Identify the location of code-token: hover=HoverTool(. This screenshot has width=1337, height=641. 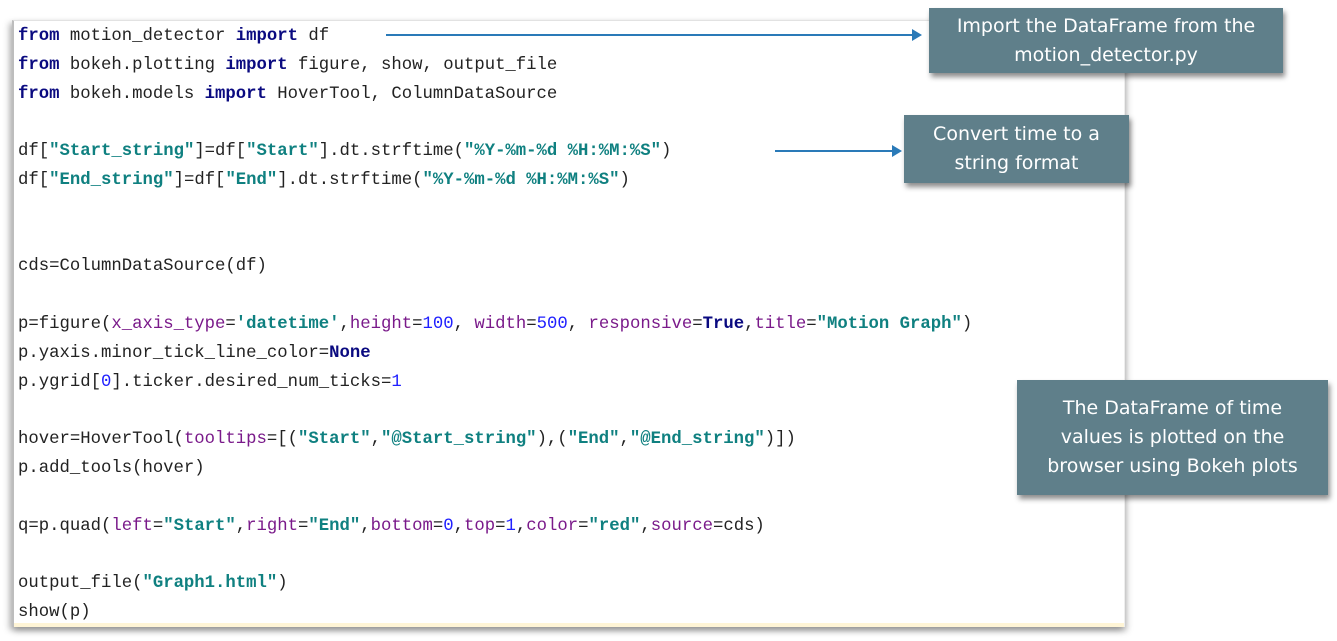
(101, 440).